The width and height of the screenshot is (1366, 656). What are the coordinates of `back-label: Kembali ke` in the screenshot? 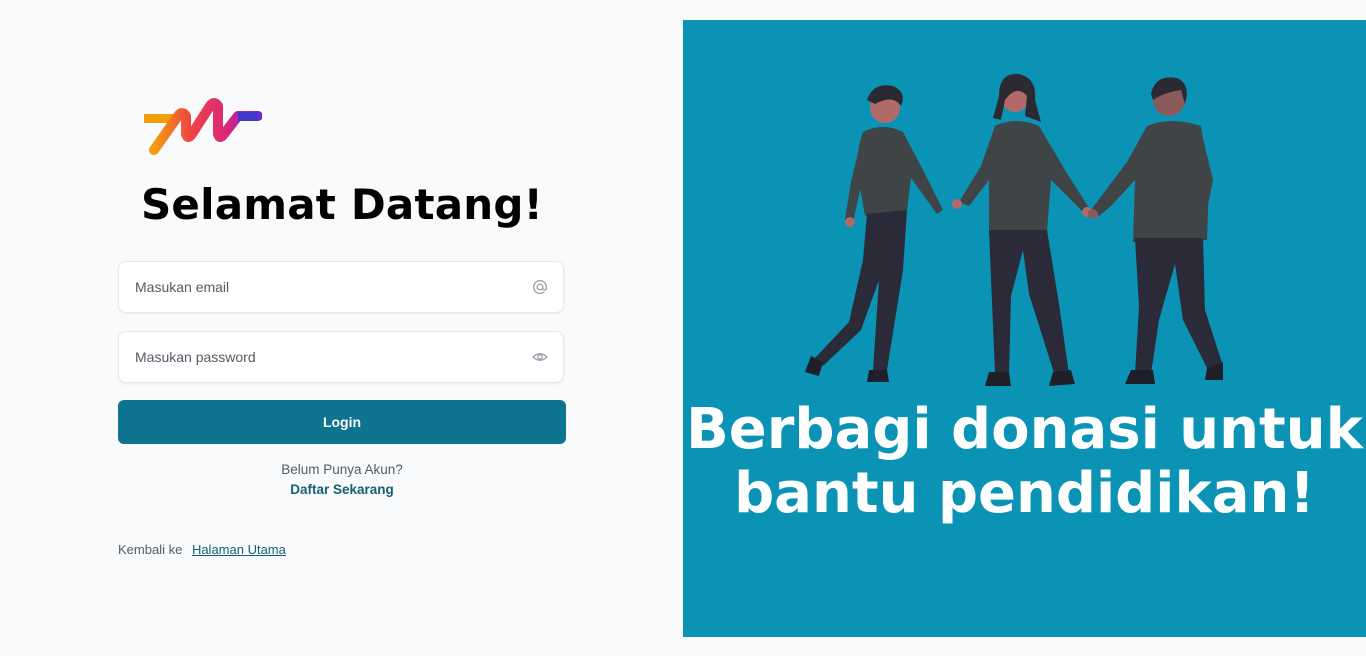 It's located at (150, 549).